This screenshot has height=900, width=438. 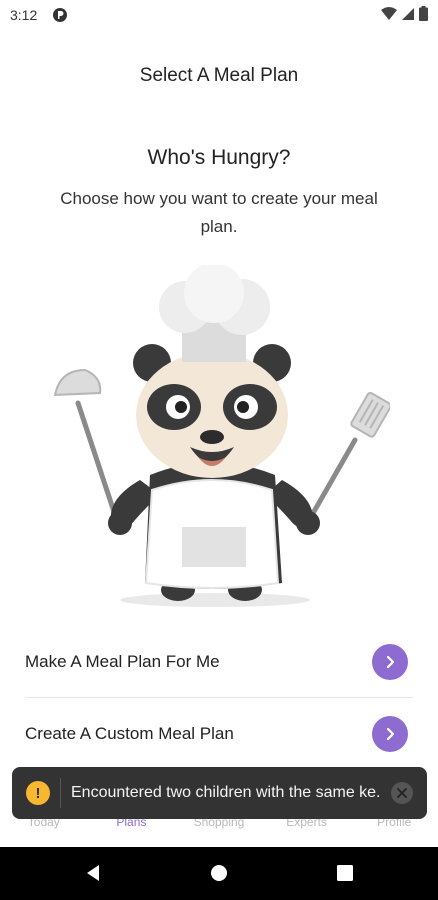 I want to click on signal-icon, so click(x=408, y=13).